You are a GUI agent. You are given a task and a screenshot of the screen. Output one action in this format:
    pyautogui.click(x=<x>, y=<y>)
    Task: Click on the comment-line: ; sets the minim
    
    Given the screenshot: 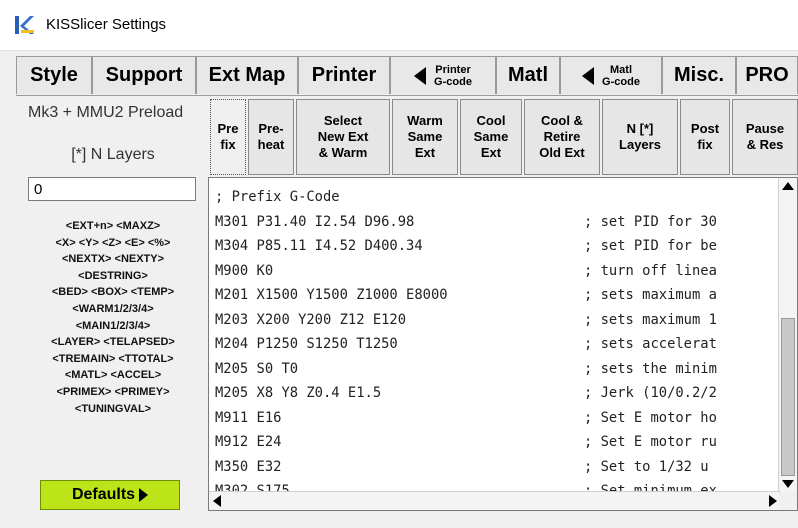 What is the action you would take?
    pyautogui.click(x=650, y=368)
    